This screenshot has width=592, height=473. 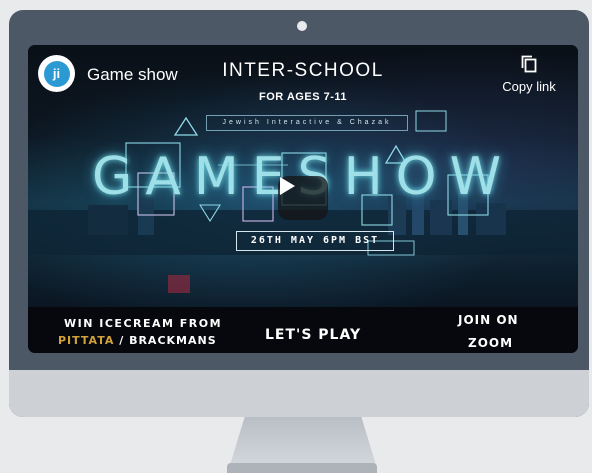 What do you see at coordinates (143, 323) in the screenshot?
I see `prize-text: WIN ICECREAM FROM` at bounding box center [143, 323].